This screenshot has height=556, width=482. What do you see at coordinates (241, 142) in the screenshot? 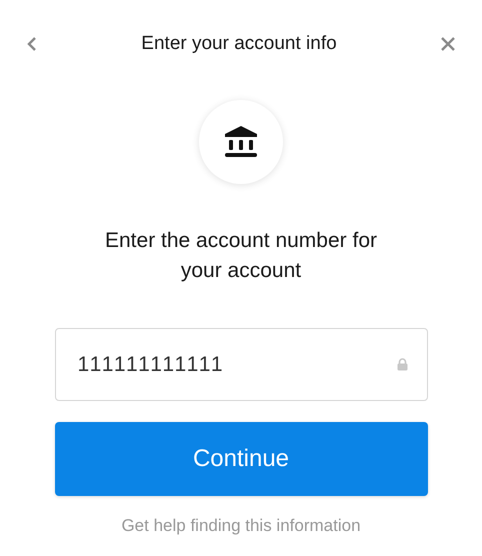
I see `bank-icon` at bounding box center [241, 142].